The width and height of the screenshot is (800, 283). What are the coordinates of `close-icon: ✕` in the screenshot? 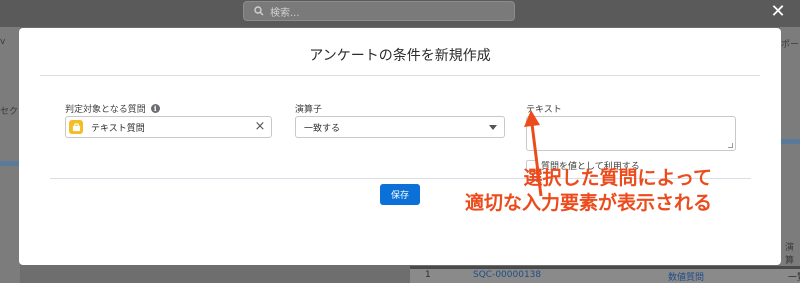 It's located at (778, 12).